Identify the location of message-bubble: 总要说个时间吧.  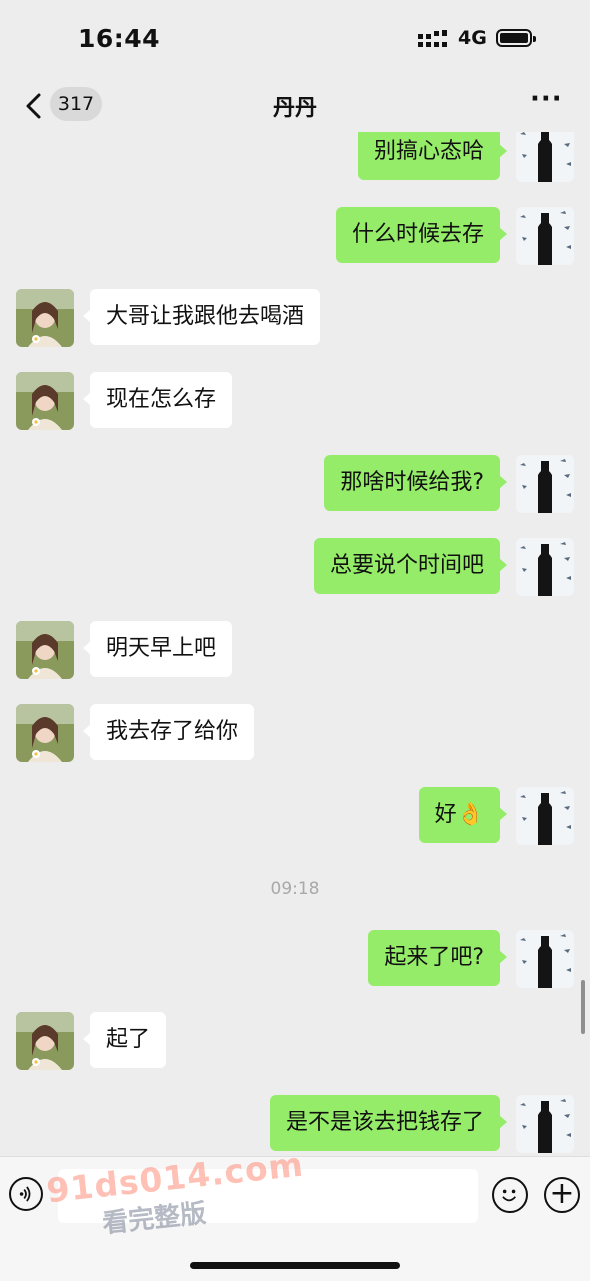
(410, 566).